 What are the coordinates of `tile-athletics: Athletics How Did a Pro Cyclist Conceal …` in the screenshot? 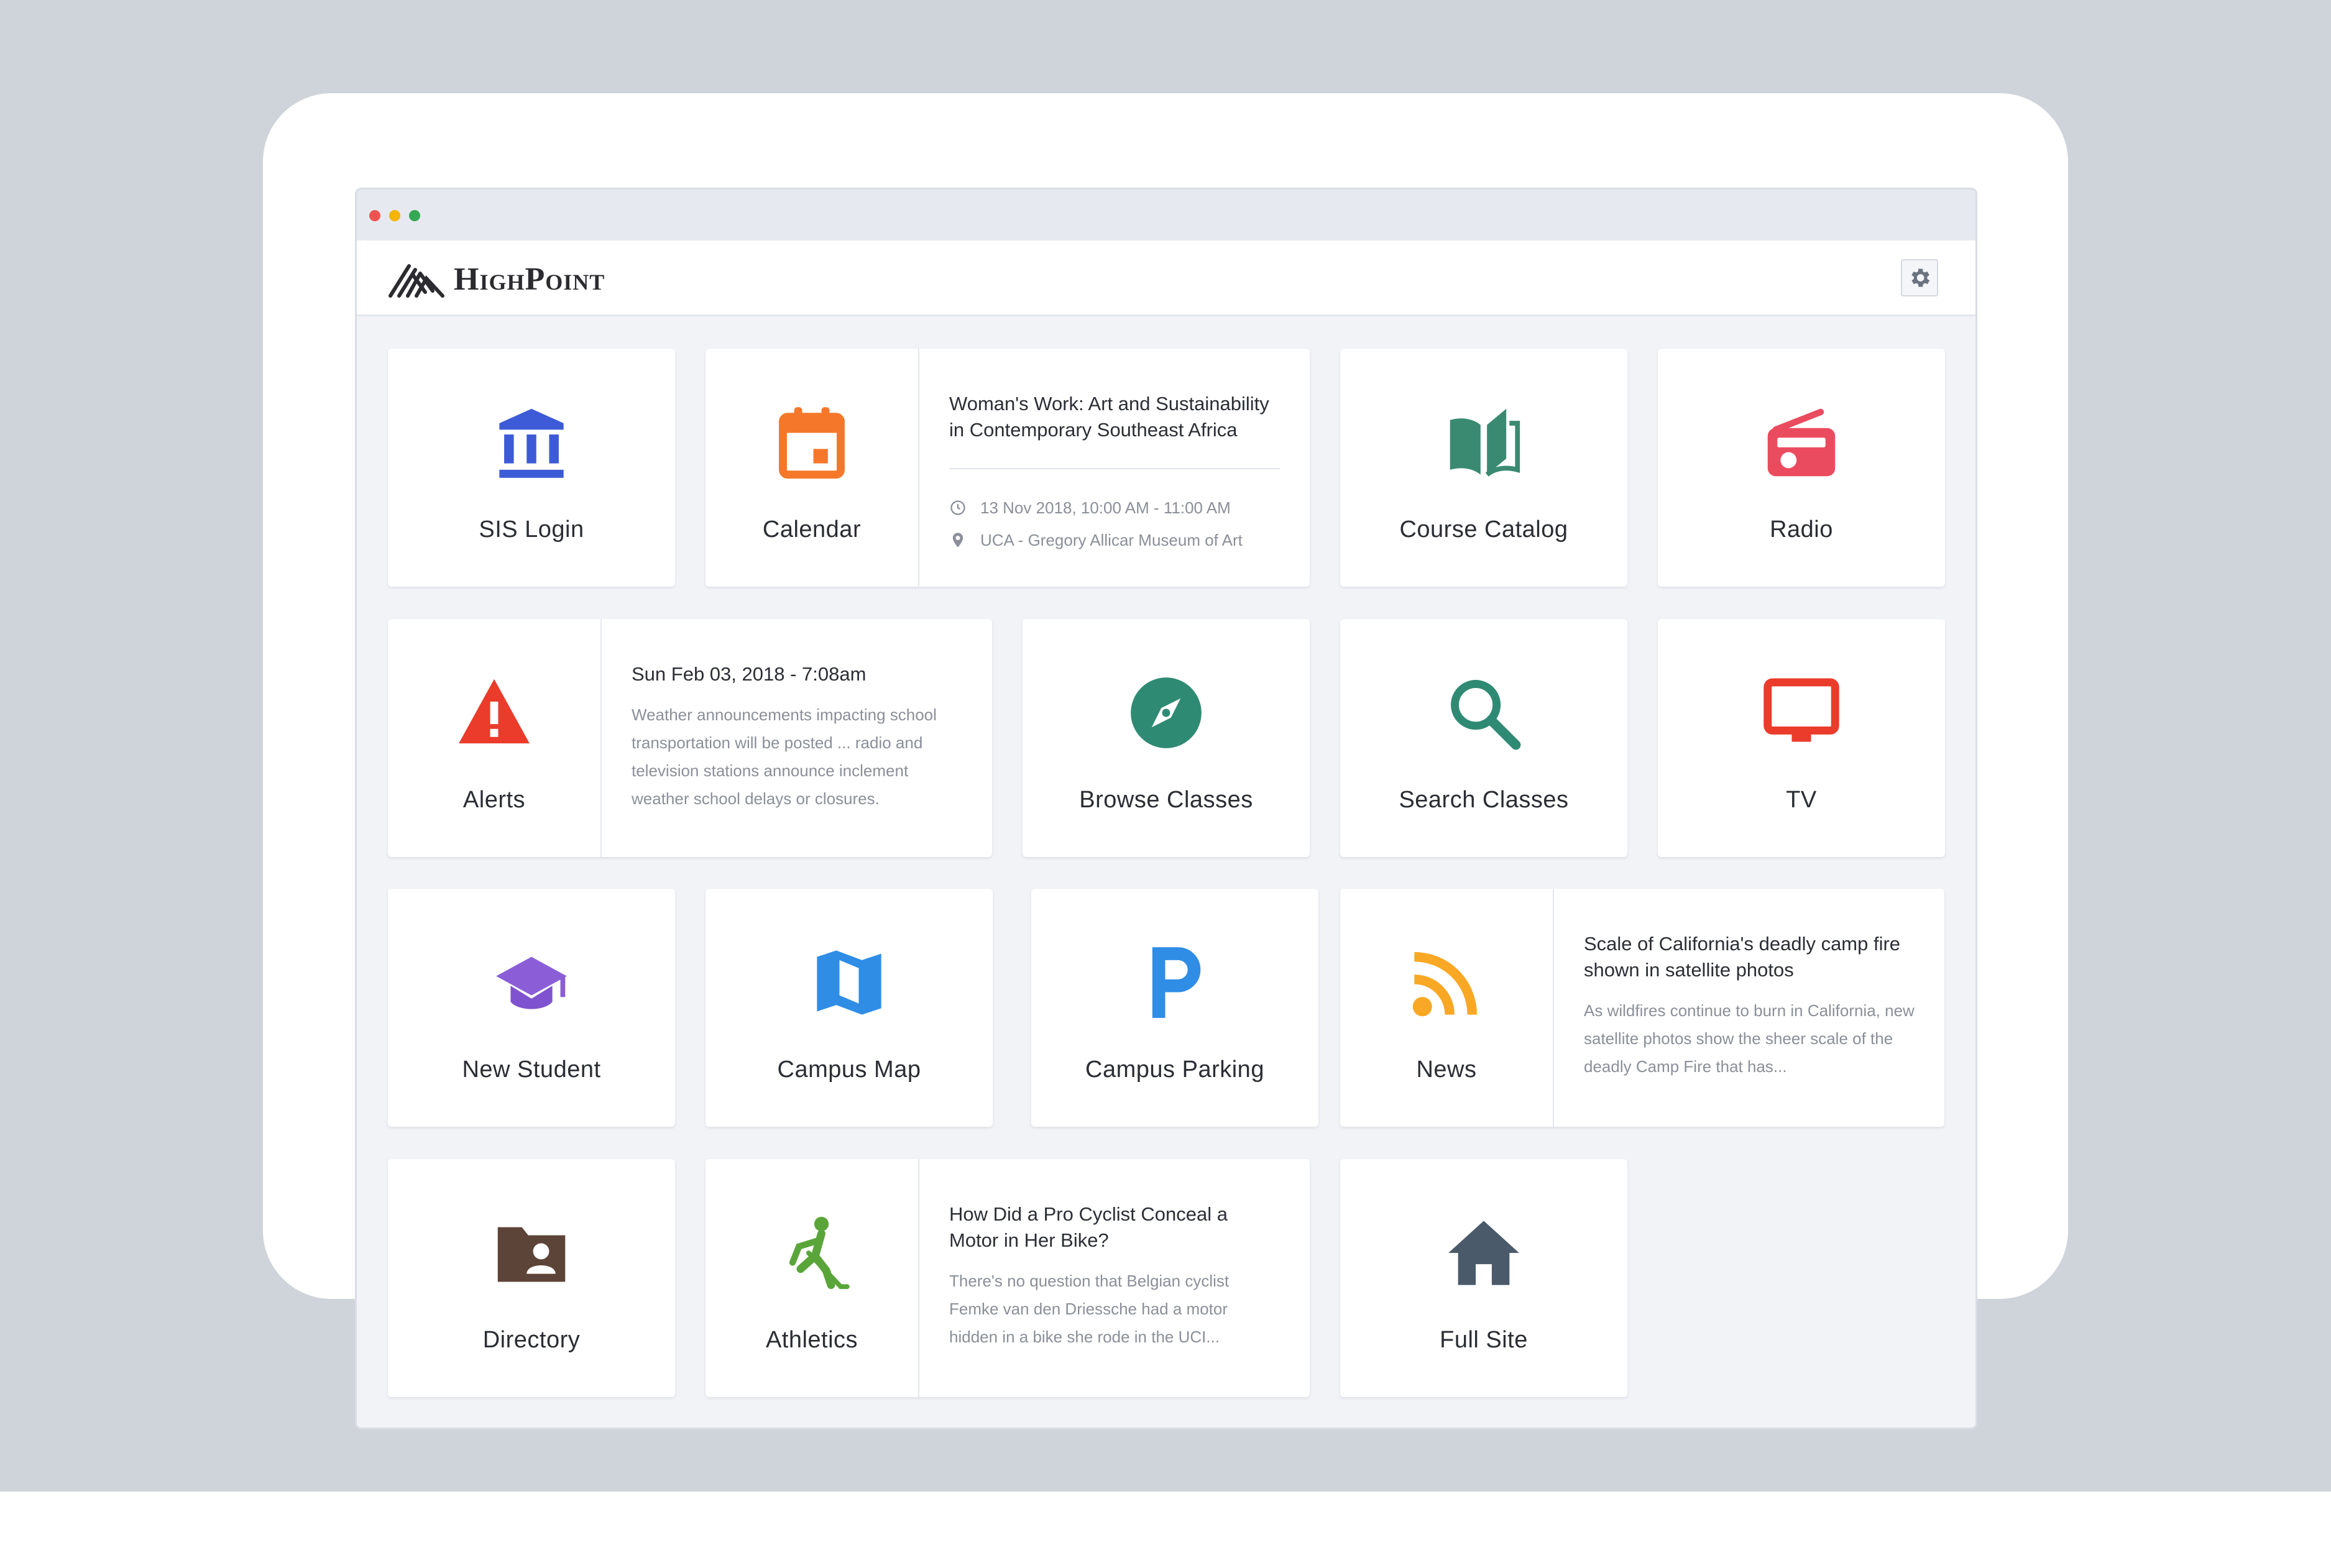 It's located at (1008, 1278).